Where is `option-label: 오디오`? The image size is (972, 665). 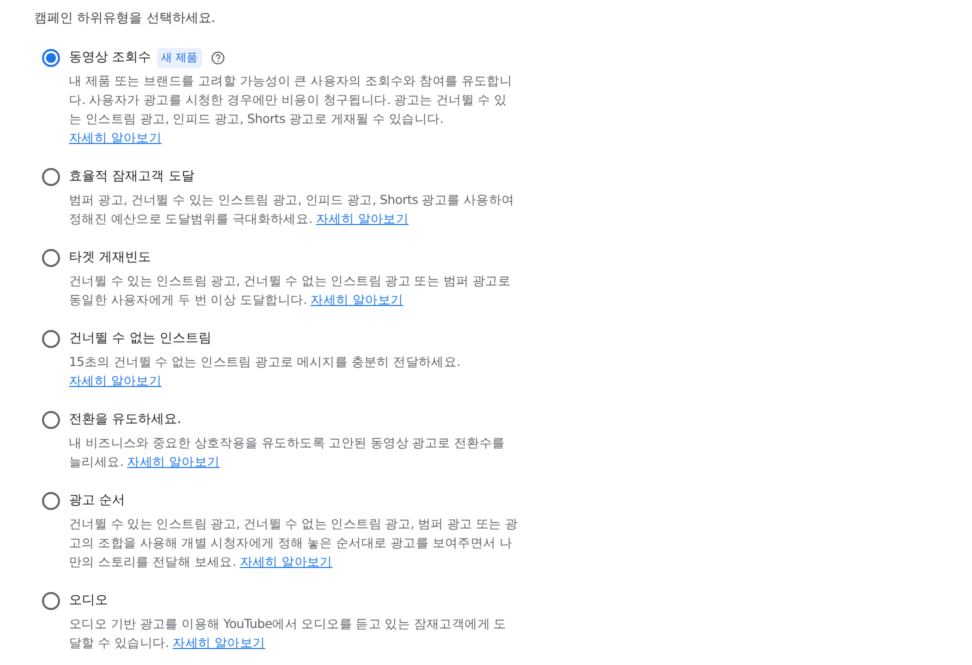
option-label: 오디오 is located at coordinates (88, 601).